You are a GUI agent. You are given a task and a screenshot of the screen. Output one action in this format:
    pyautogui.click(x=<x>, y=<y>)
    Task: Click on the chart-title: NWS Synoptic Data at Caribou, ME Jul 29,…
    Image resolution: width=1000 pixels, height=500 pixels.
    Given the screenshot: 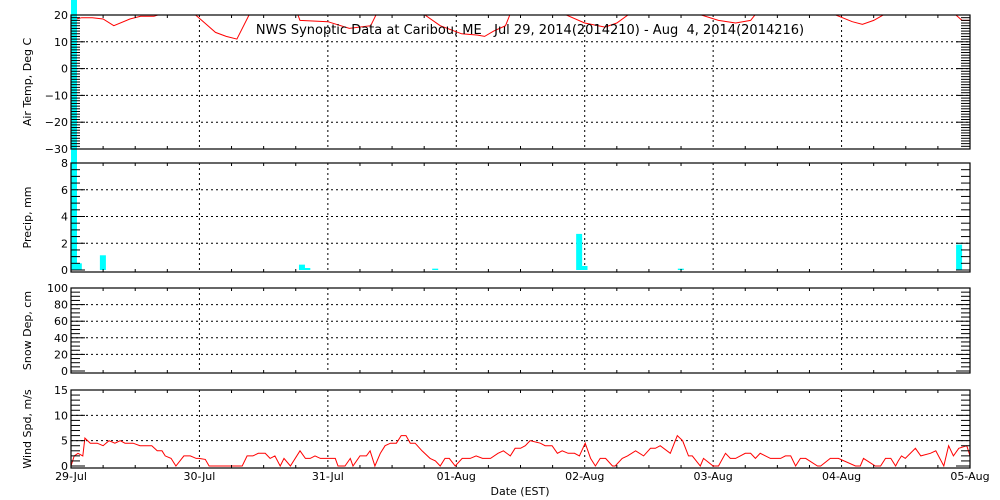 What is the action you would take?
    pyautogui.click(x=530, y=30)
    